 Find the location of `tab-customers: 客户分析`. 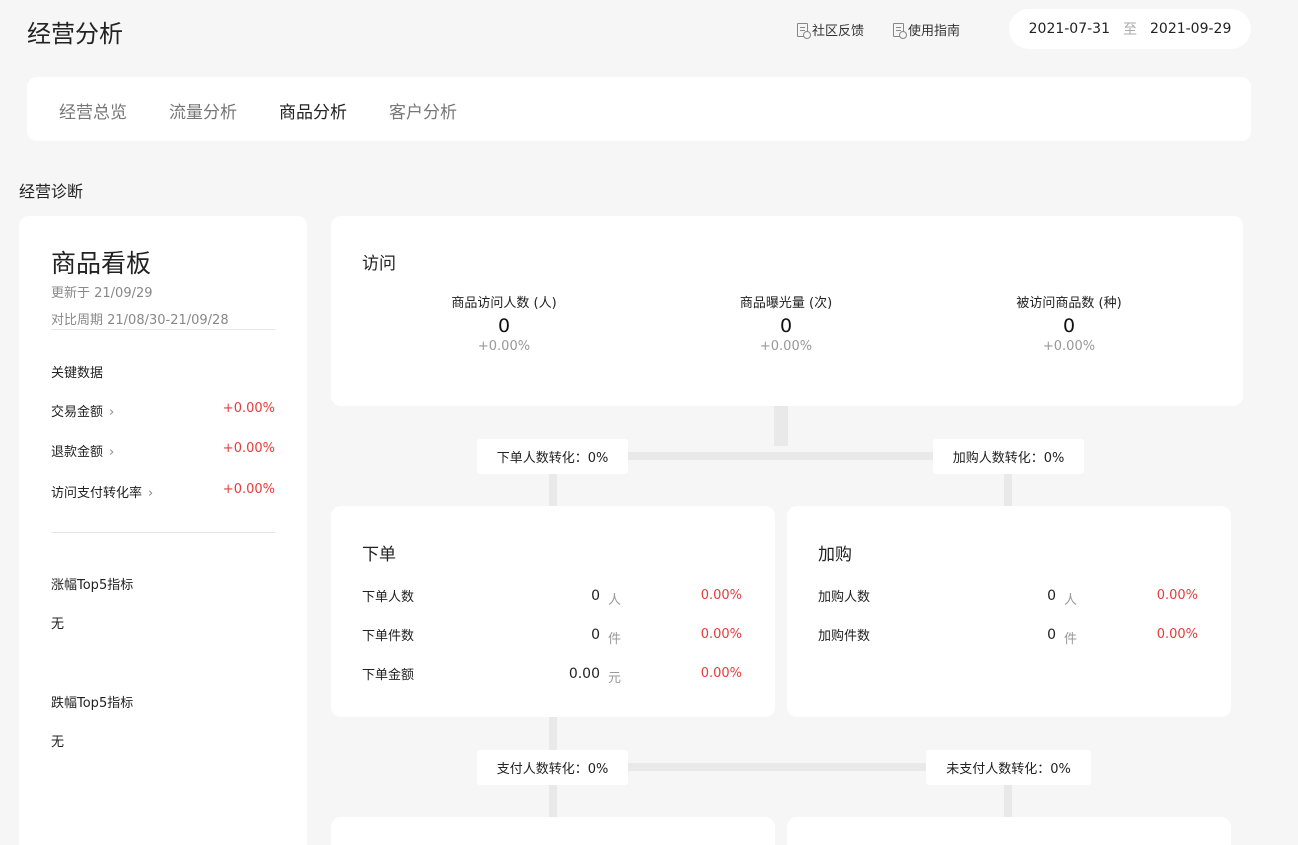

tab-customers: 客户分析 is located at coordinates (423, 110).